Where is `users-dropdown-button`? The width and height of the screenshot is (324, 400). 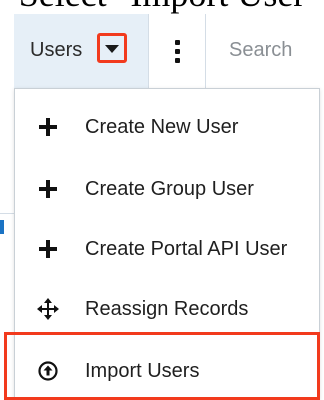
users-dropdown-button is located at coordinates (112, 48).